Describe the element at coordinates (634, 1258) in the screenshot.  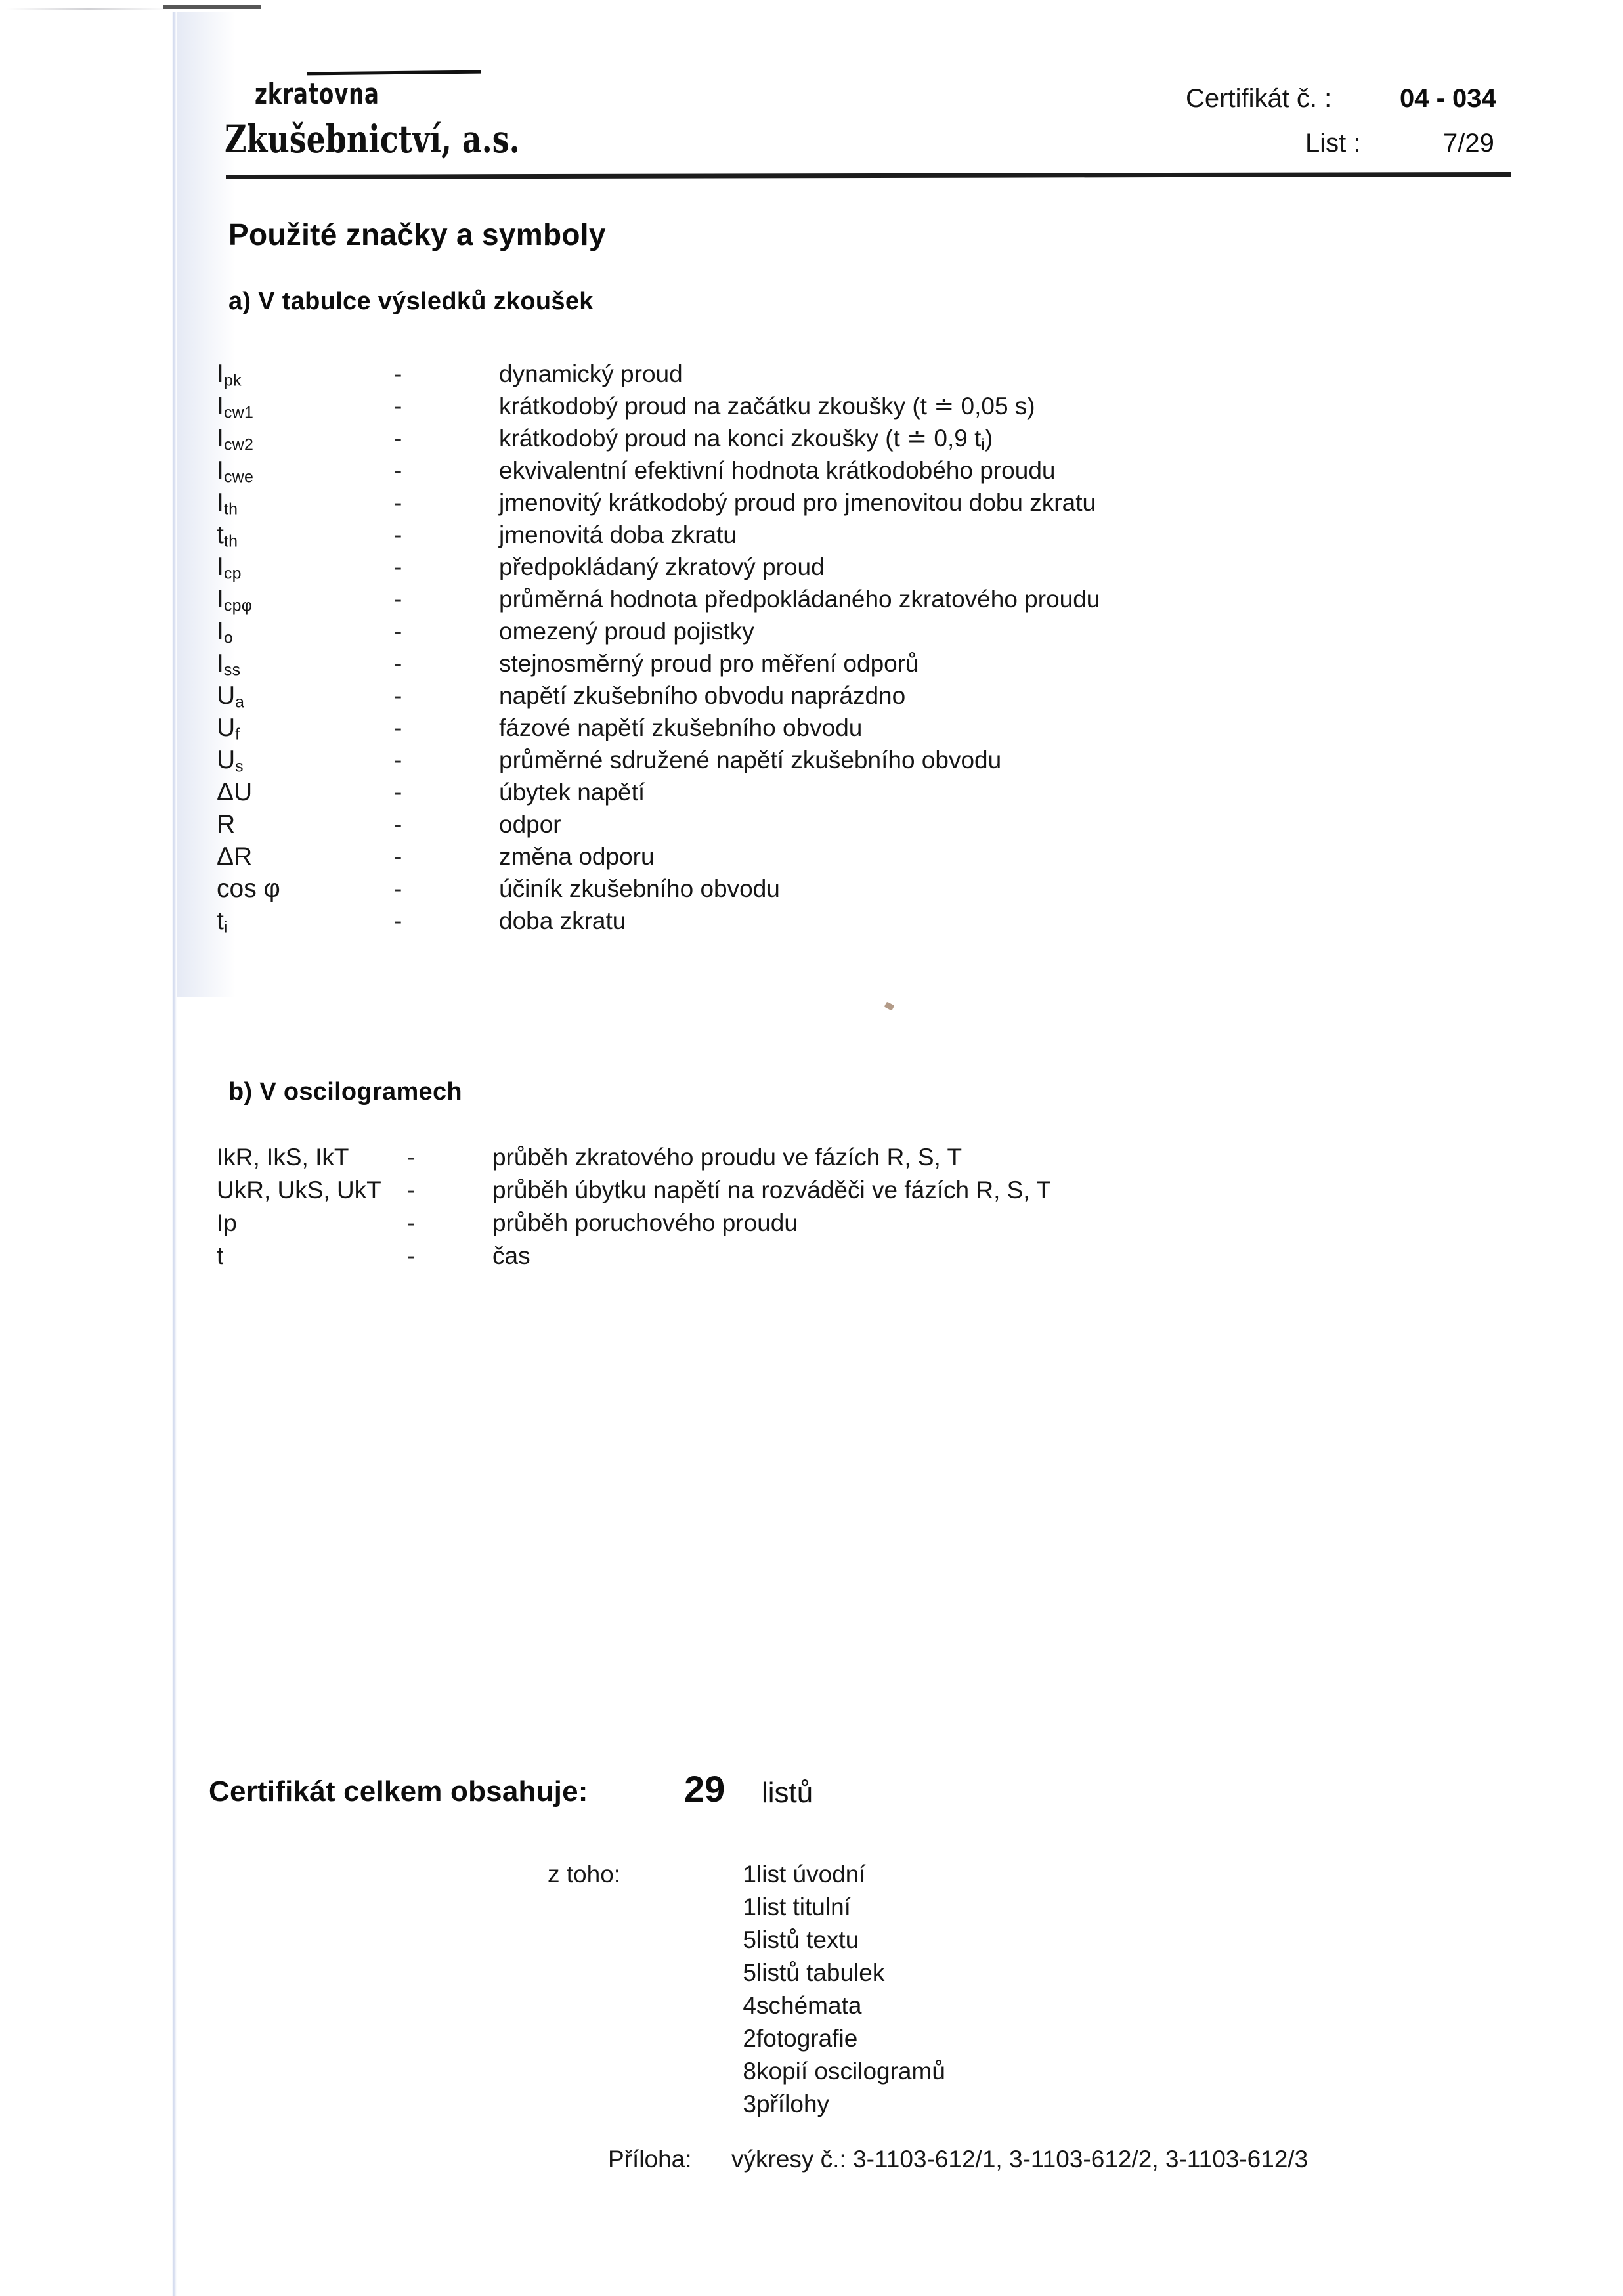
I see `symbol-row: t - čas` at that location.